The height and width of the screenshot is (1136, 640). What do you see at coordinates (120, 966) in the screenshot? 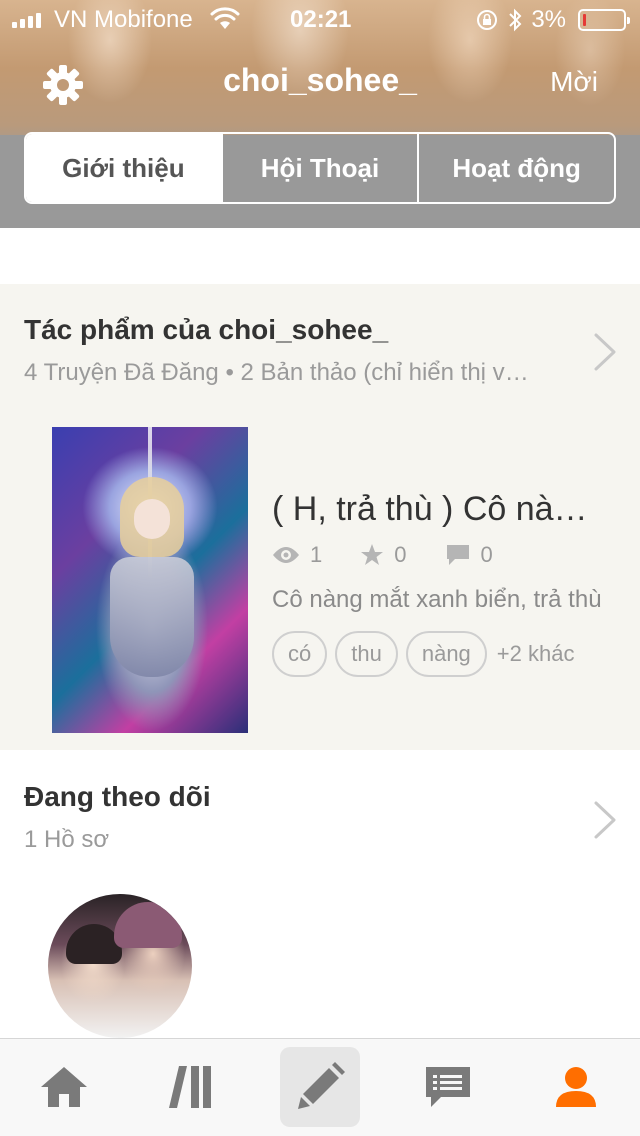
I see `followed-user-avatar` at bounding box center [120, 966].